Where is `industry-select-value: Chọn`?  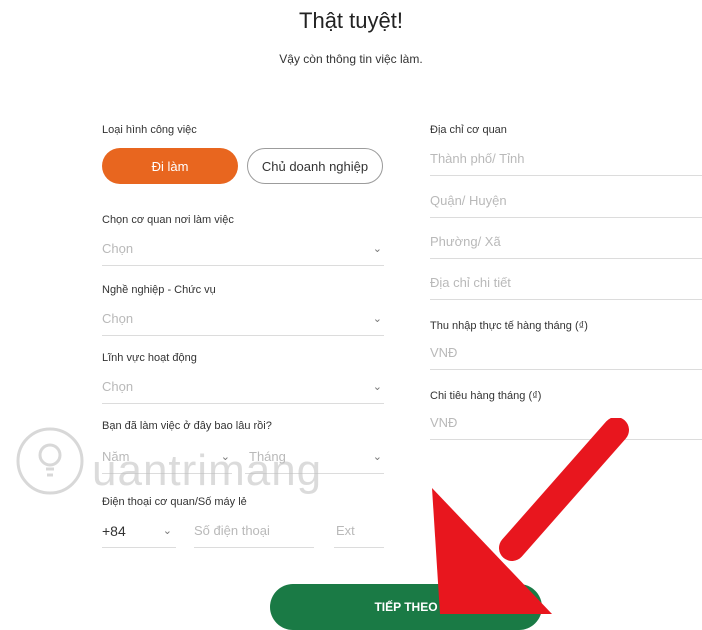
industry-select-value: Chọn is located at coordinates (118, 386).